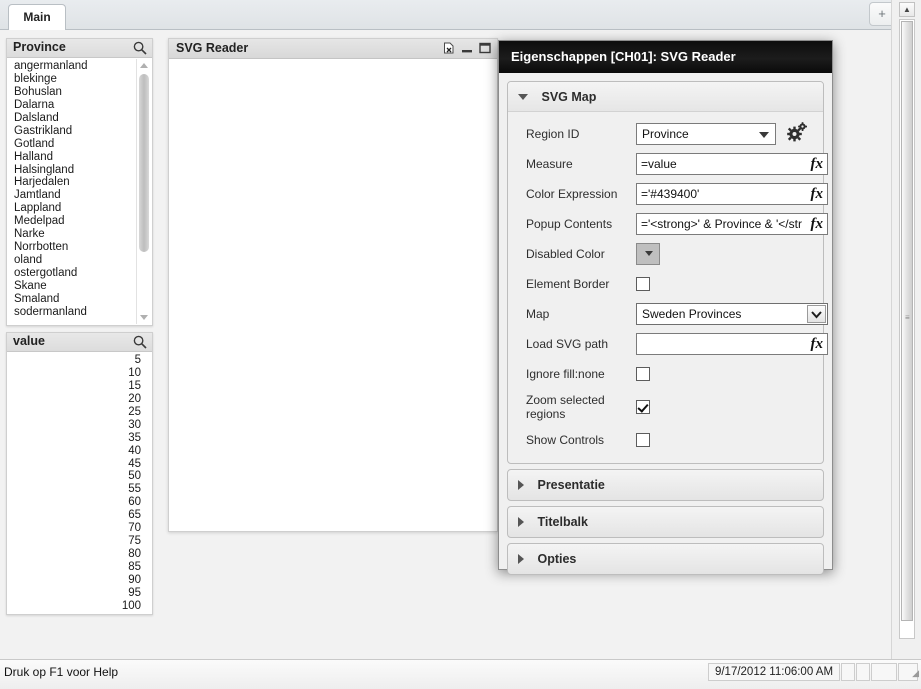 The image size is (921, 689). What do you see at coordinates (72, 195) in the screenshot?
I see `list-item: Jamtland` at bounding box center [72, 195].